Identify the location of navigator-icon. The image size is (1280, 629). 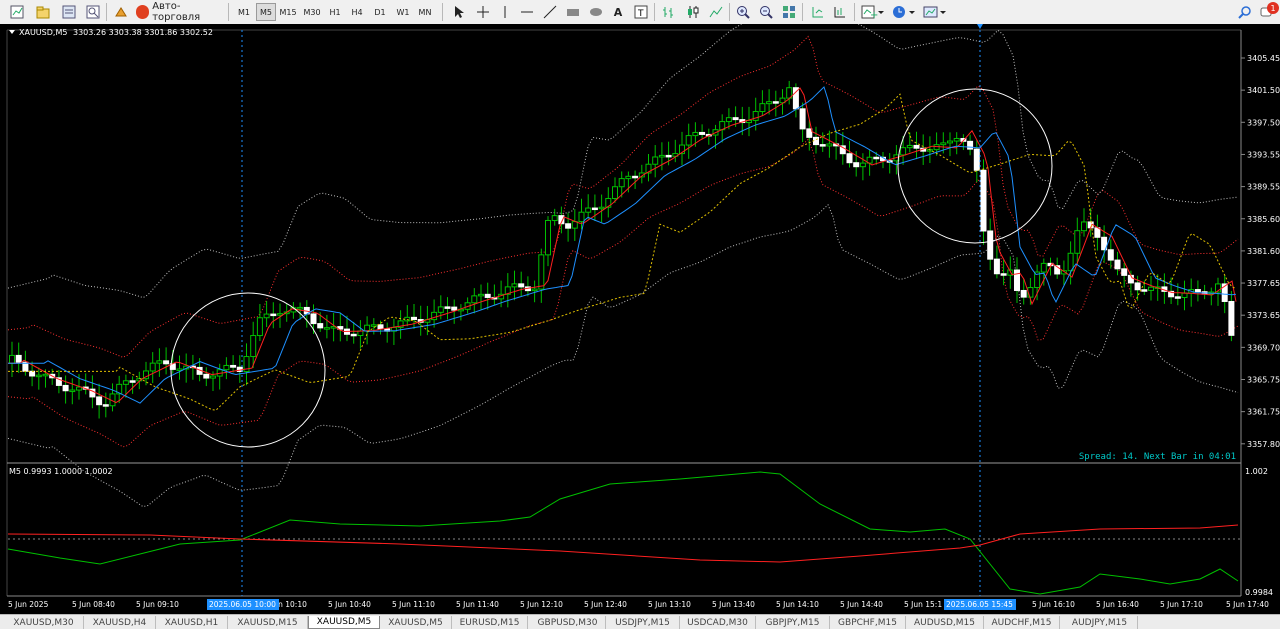
(93, 12).